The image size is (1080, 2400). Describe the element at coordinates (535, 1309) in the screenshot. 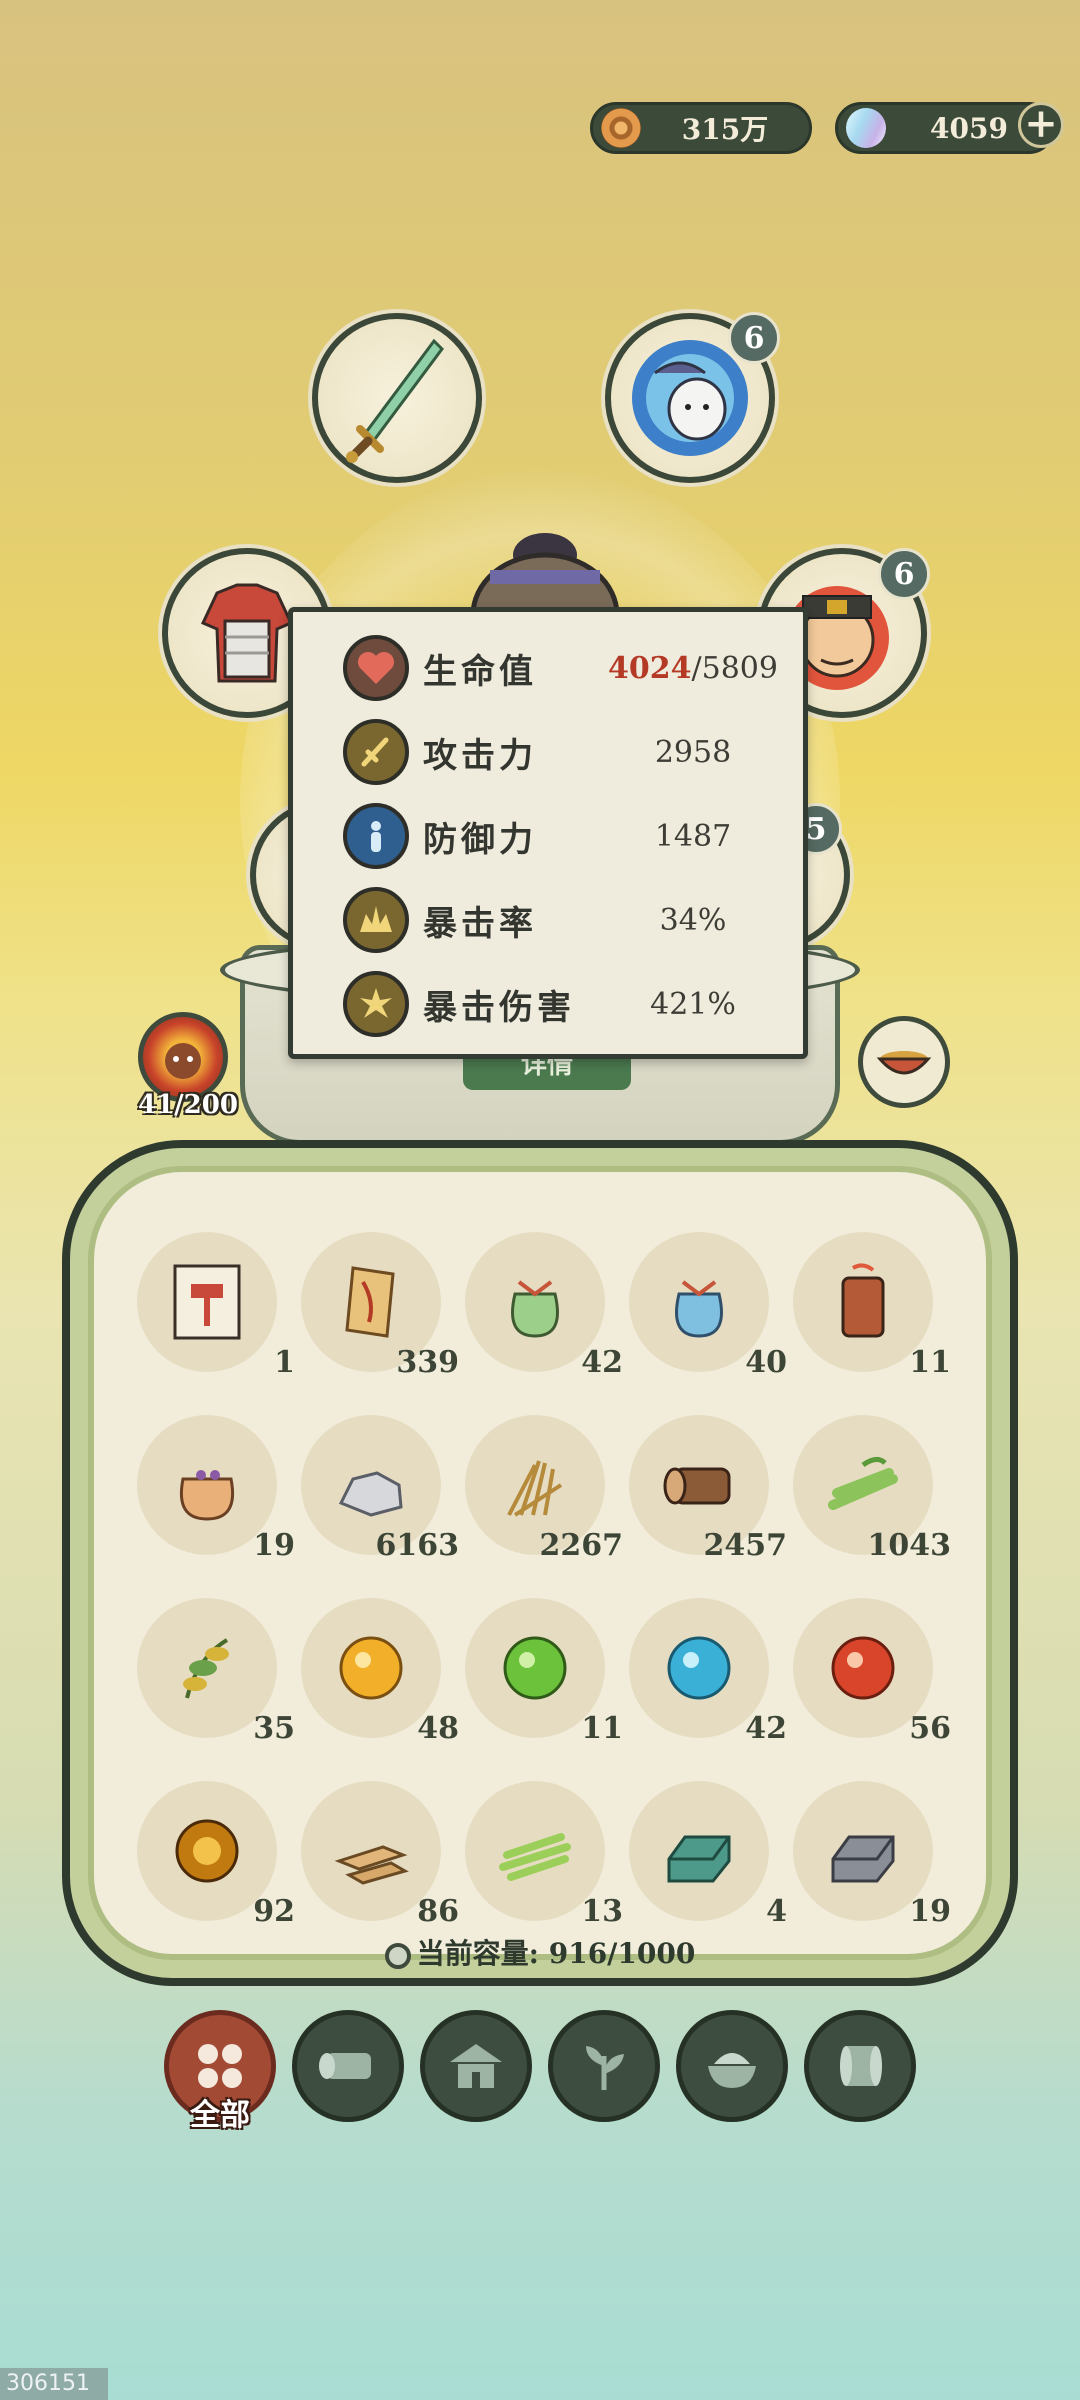

I see `green-pouch-icon` at that location.